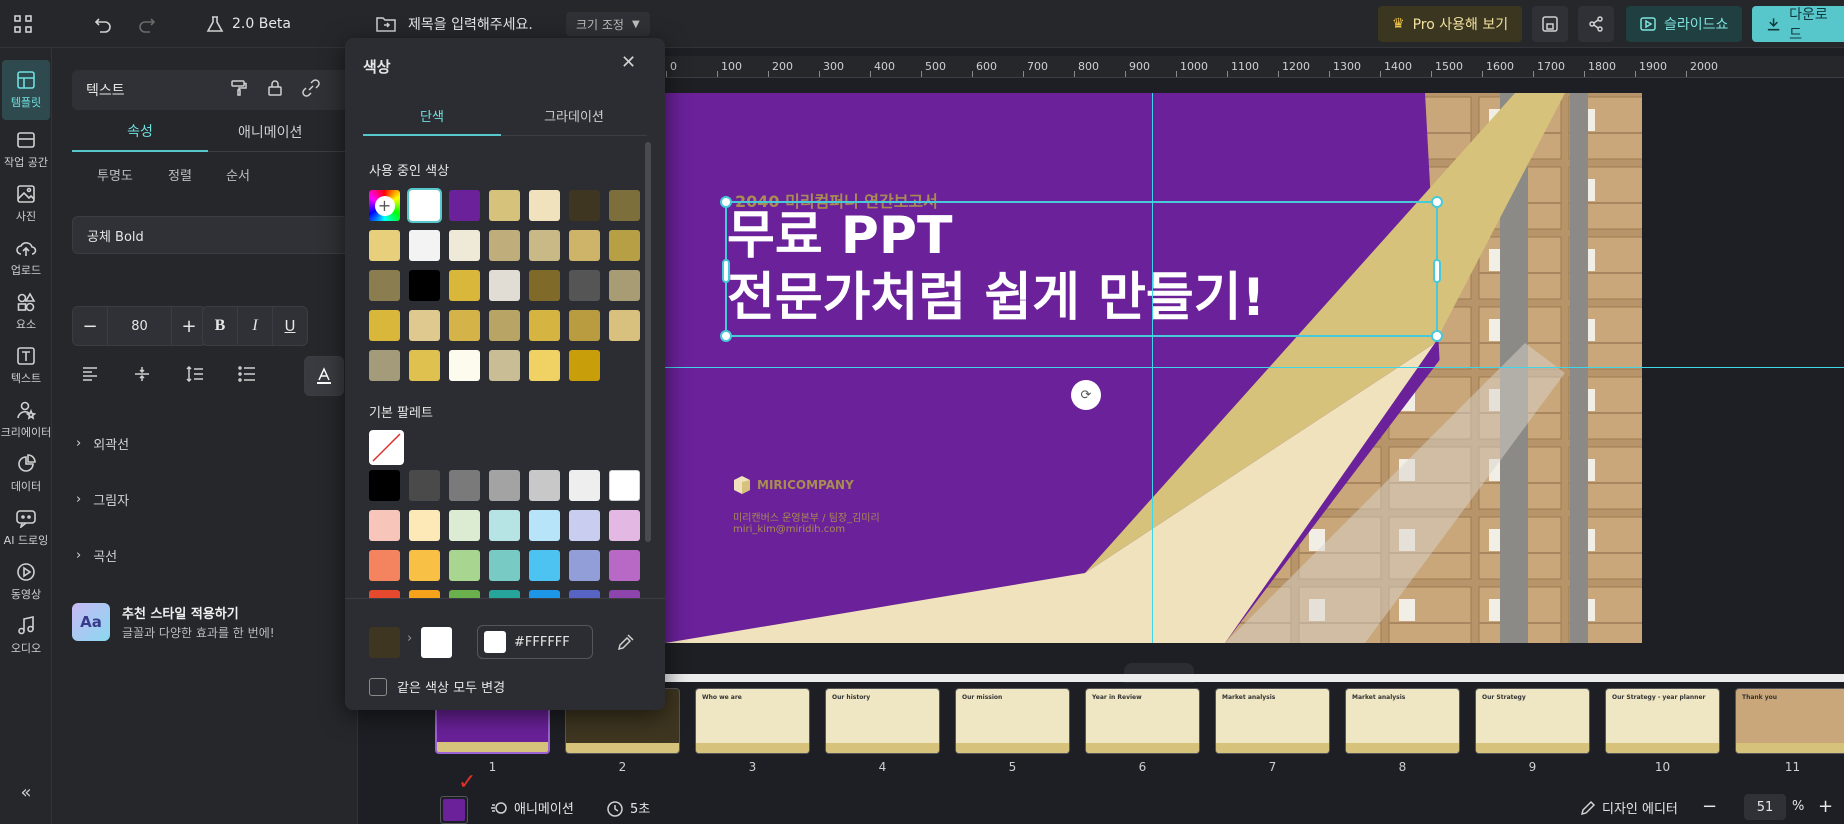  What do you see at coordinates (648, 342) in the screenshot?
I see `scrollbar` at bounding box center [648, 342].